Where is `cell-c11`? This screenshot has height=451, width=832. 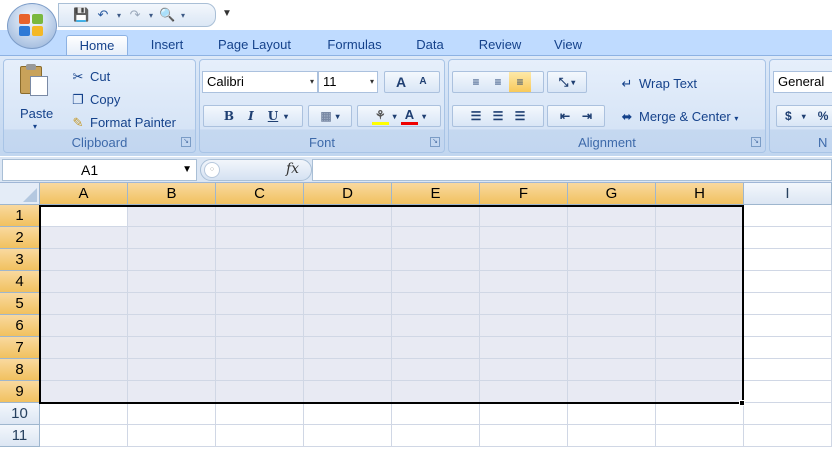
cell-c11 is located at coordinates (260, 436).